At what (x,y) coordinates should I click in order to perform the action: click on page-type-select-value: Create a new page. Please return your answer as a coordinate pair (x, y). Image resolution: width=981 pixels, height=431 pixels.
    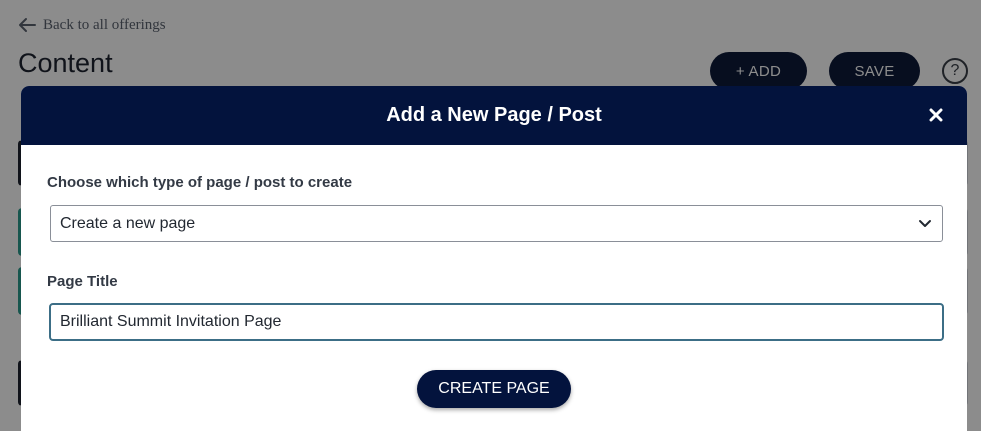
    Looking at the image, I should click on (128, 223).